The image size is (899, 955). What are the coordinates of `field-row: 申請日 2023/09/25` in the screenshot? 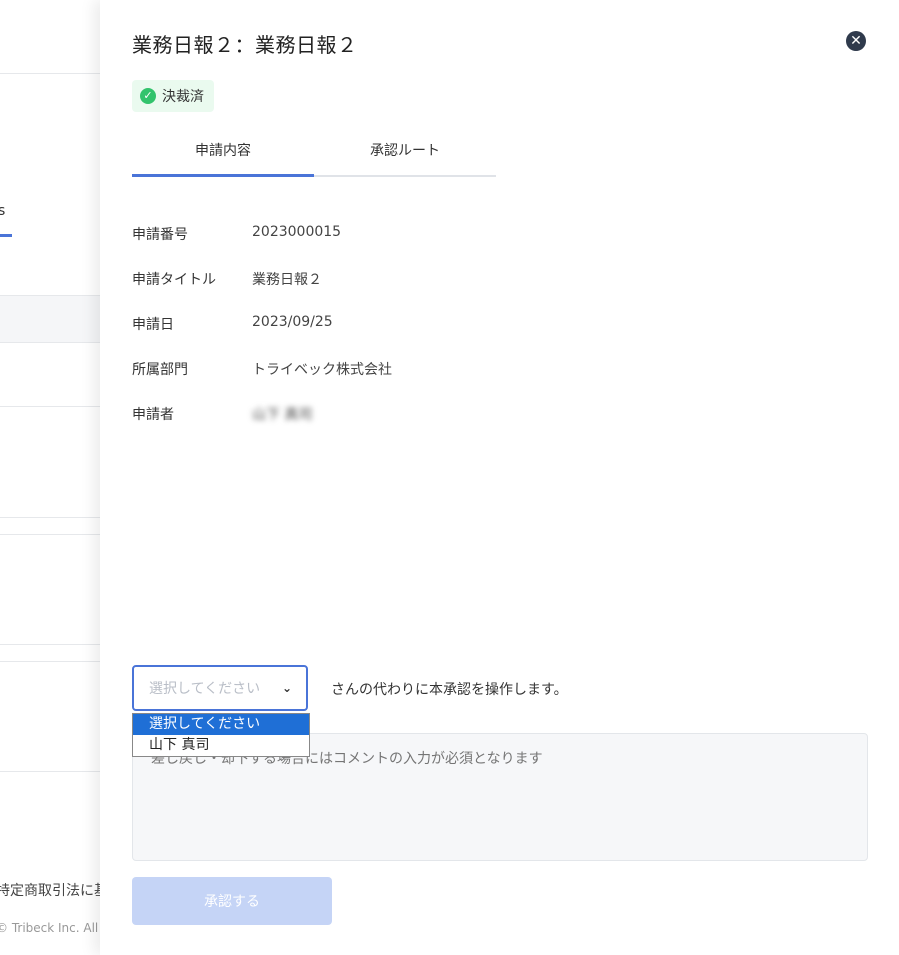 It's located at (262, 336).